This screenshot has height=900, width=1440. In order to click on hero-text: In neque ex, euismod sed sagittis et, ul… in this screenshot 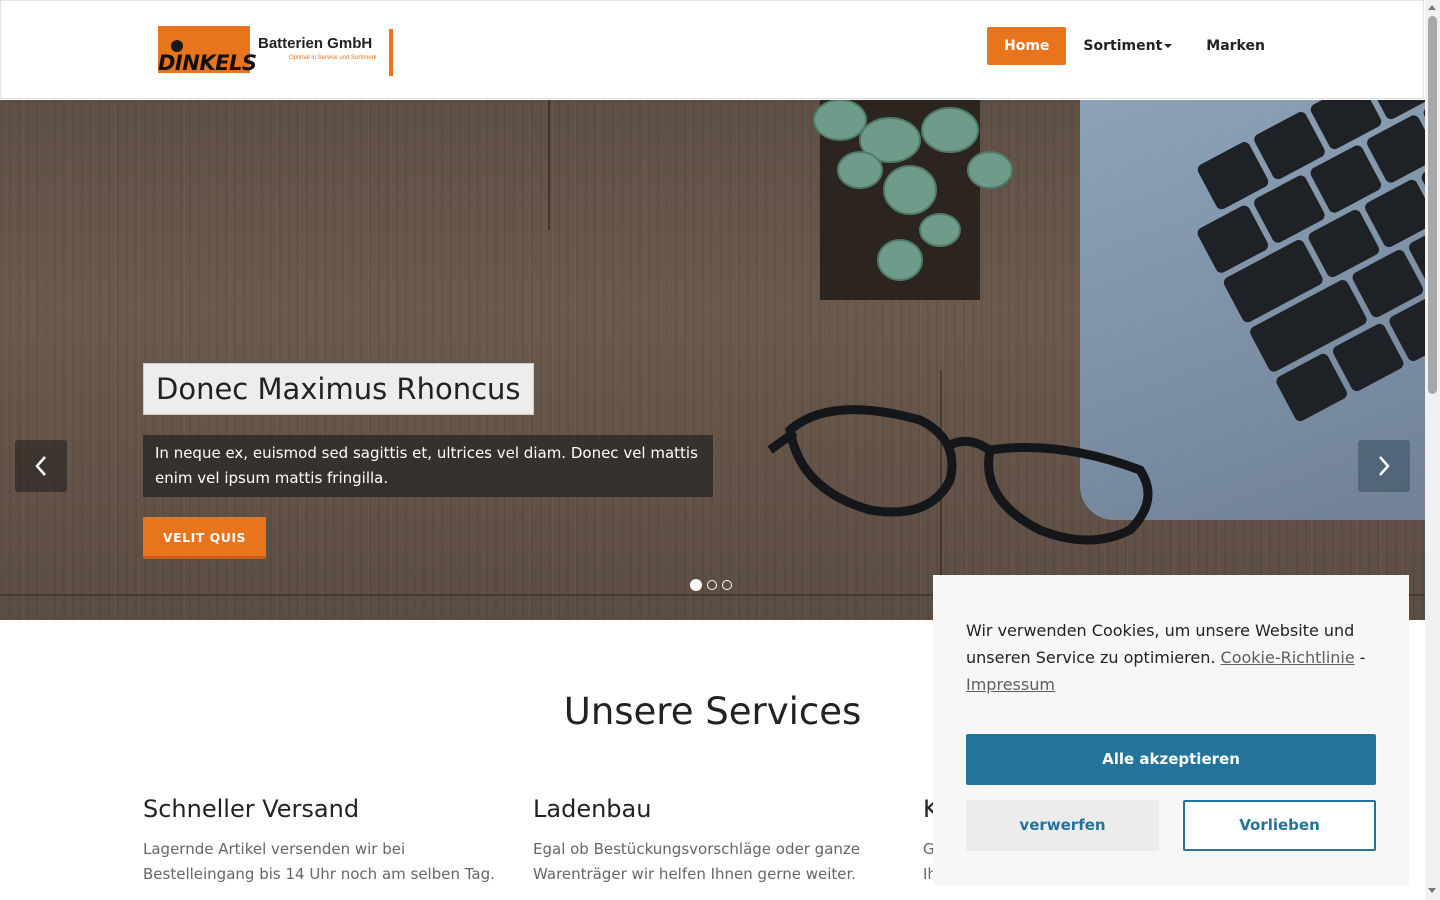, I will do `click(428, 466)`.